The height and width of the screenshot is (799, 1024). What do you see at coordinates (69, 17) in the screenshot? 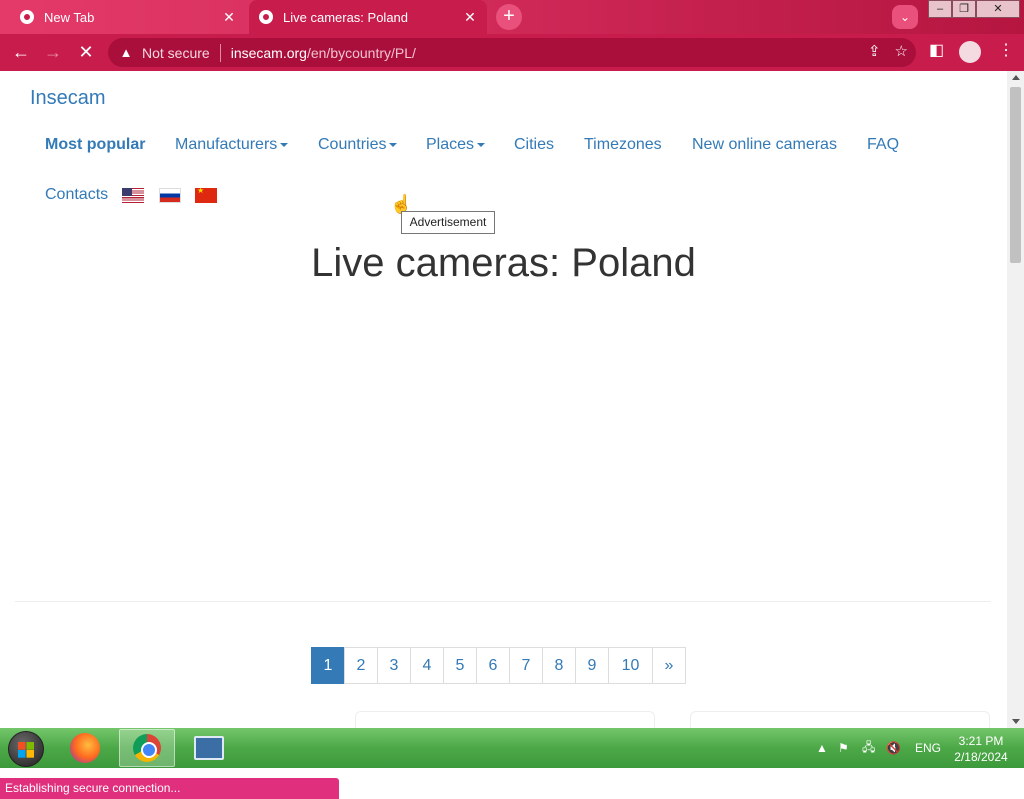
I see `tab-title: New Tab` at bounding box center [69, 17].